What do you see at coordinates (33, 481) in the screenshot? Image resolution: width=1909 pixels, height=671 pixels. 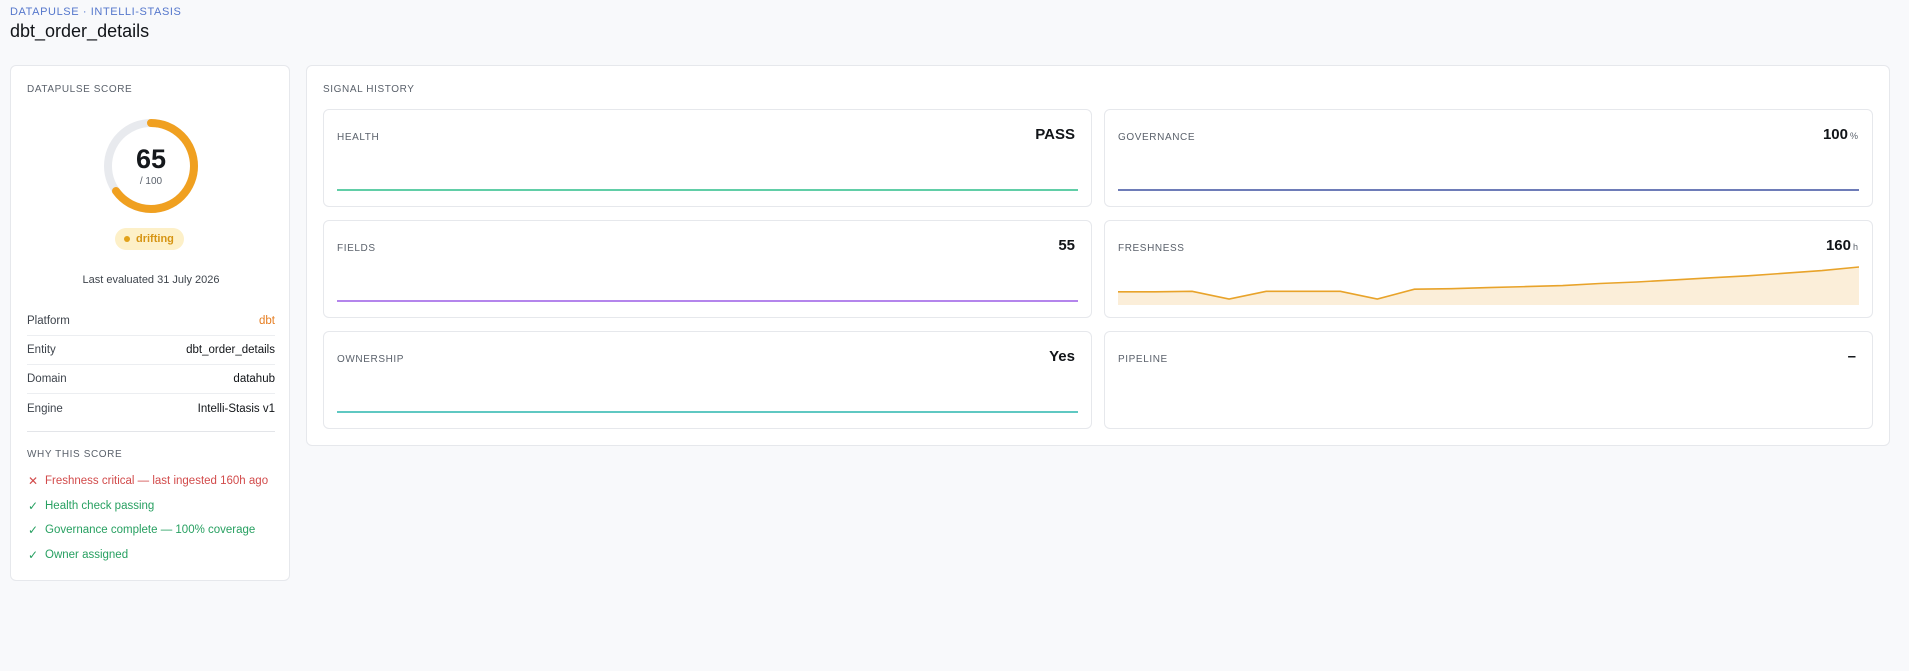 I see `cross-icon: ✕` at bounding box center [33, 481].